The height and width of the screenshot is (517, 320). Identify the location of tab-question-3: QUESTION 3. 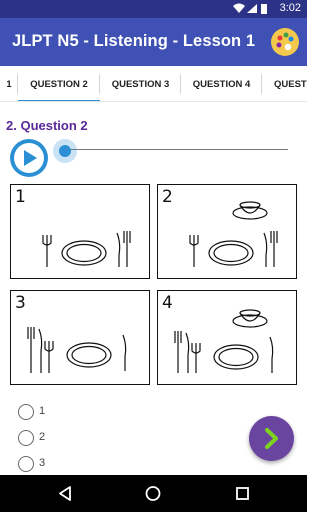
(140, 83).